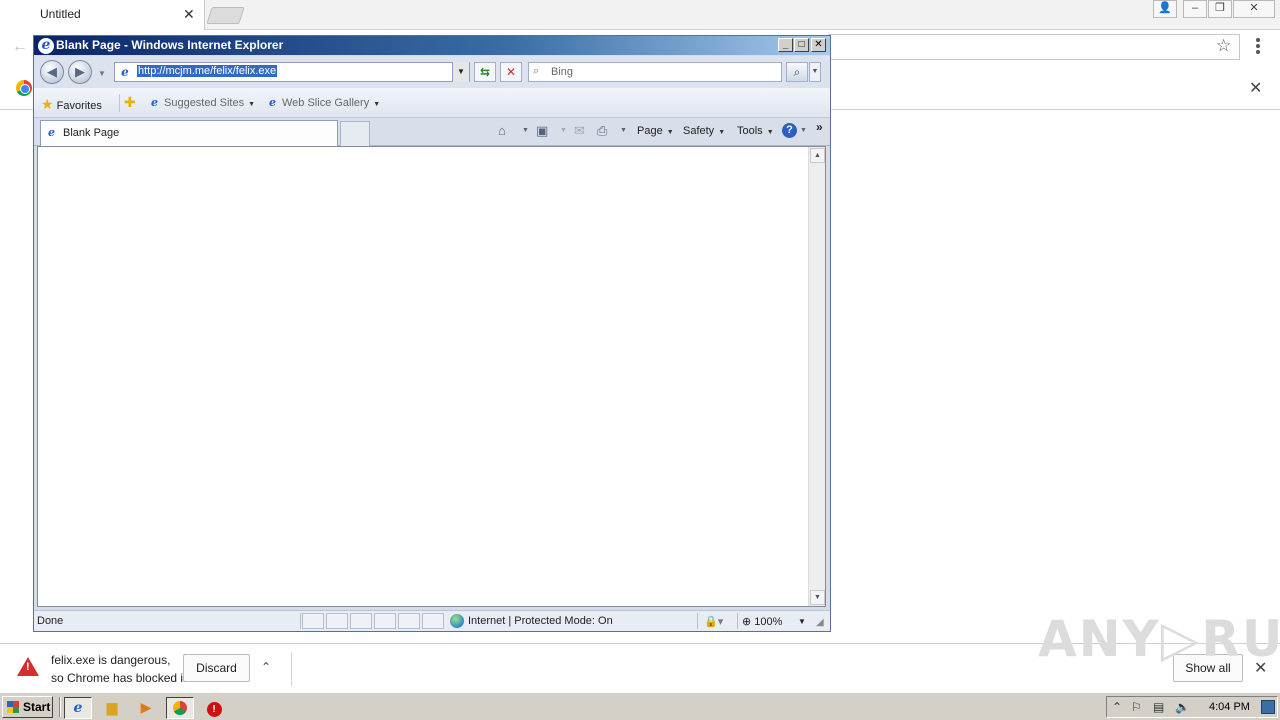 The image size is (1280, 720). I want to click on ie-tab-blank-page: e Blank Page, so click(189, 133).